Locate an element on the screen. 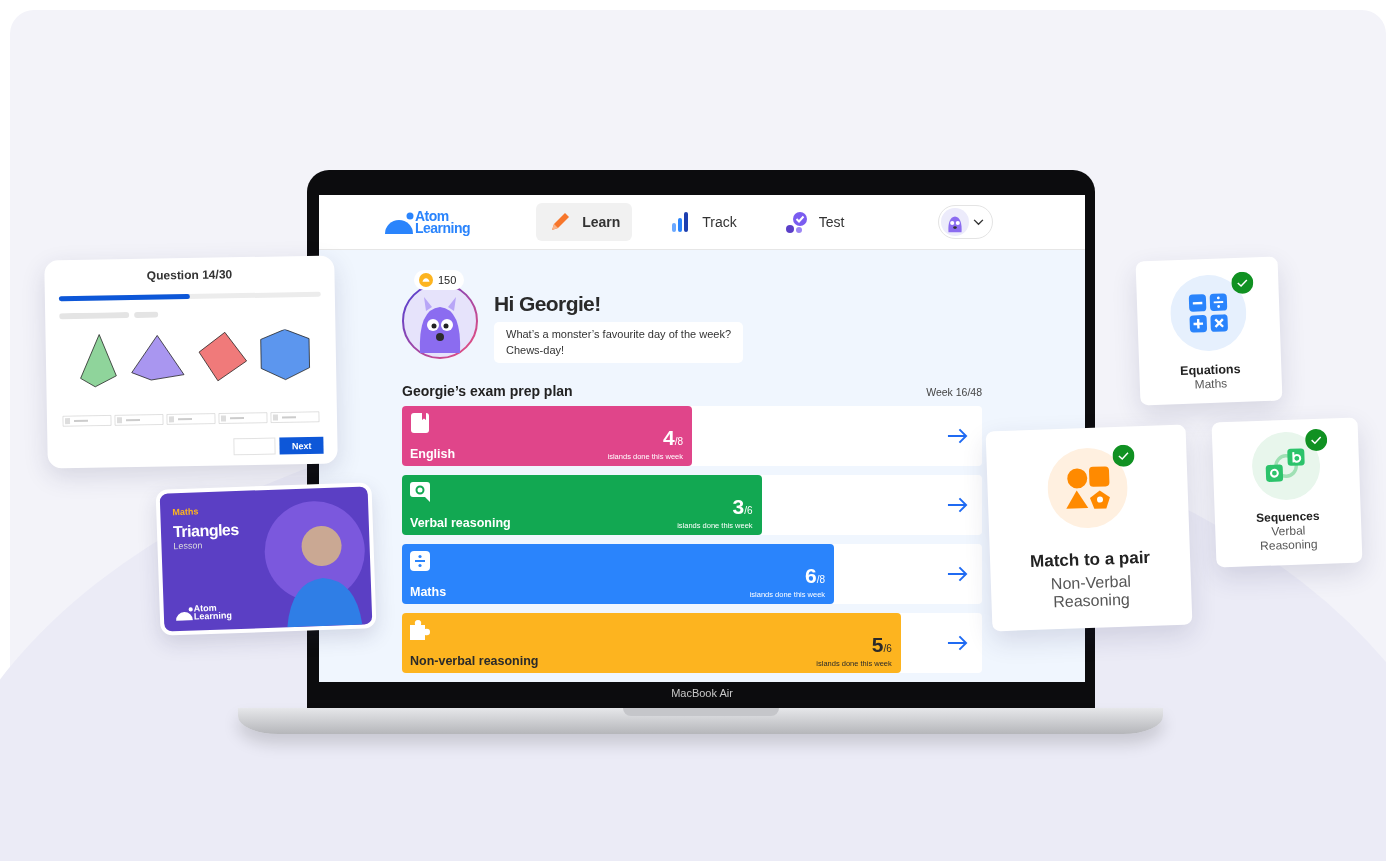  monster-avatar-icon is located at coordinates (955, 222).